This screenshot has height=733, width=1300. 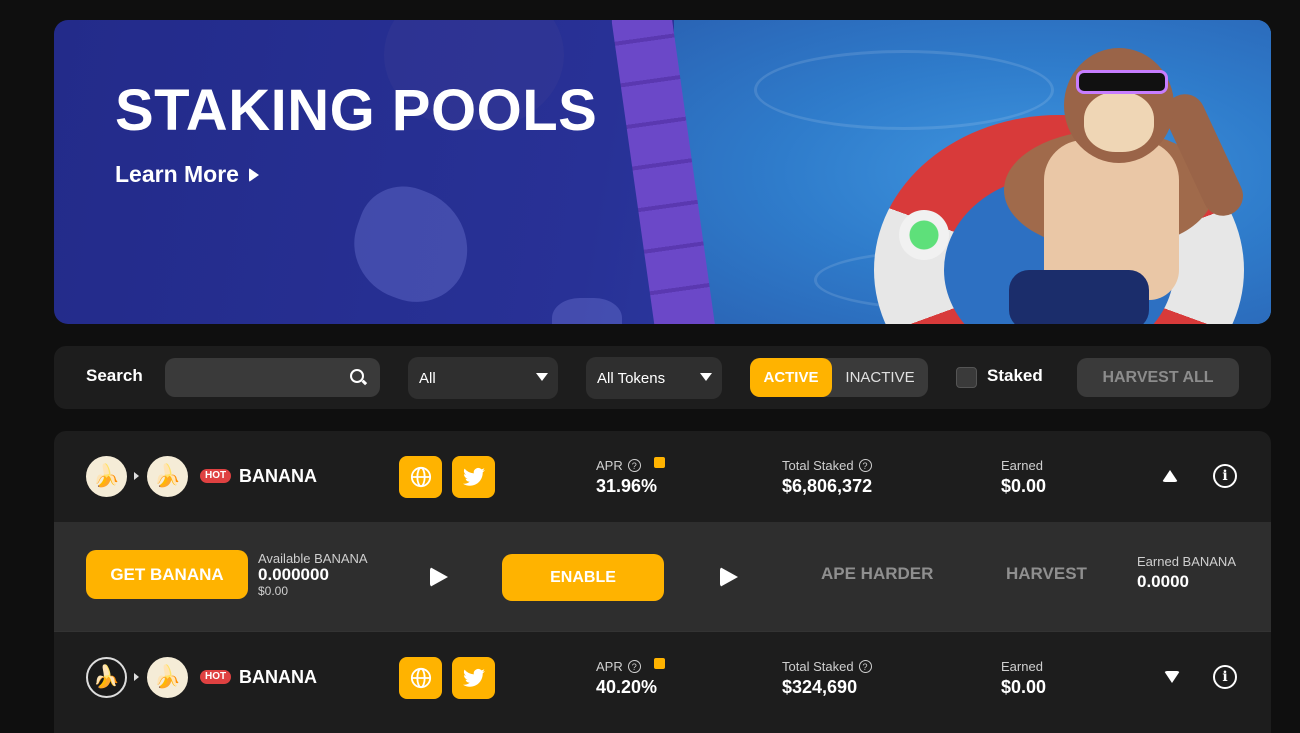 What do you see at coordinates (631, 378) in the screenshot?
I see `token-select-value: All Tokens` at bounding box center [631, 378].